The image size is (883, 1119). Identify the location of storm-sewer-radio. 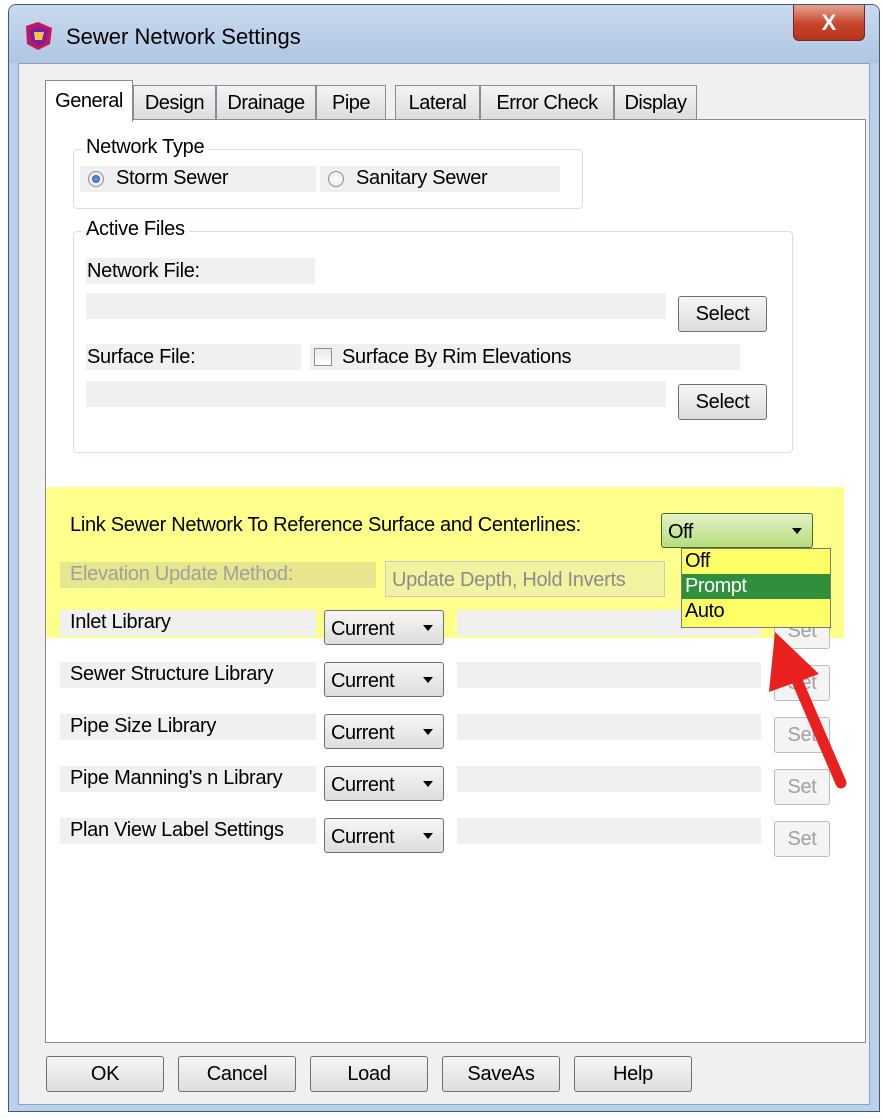
(96, 179).